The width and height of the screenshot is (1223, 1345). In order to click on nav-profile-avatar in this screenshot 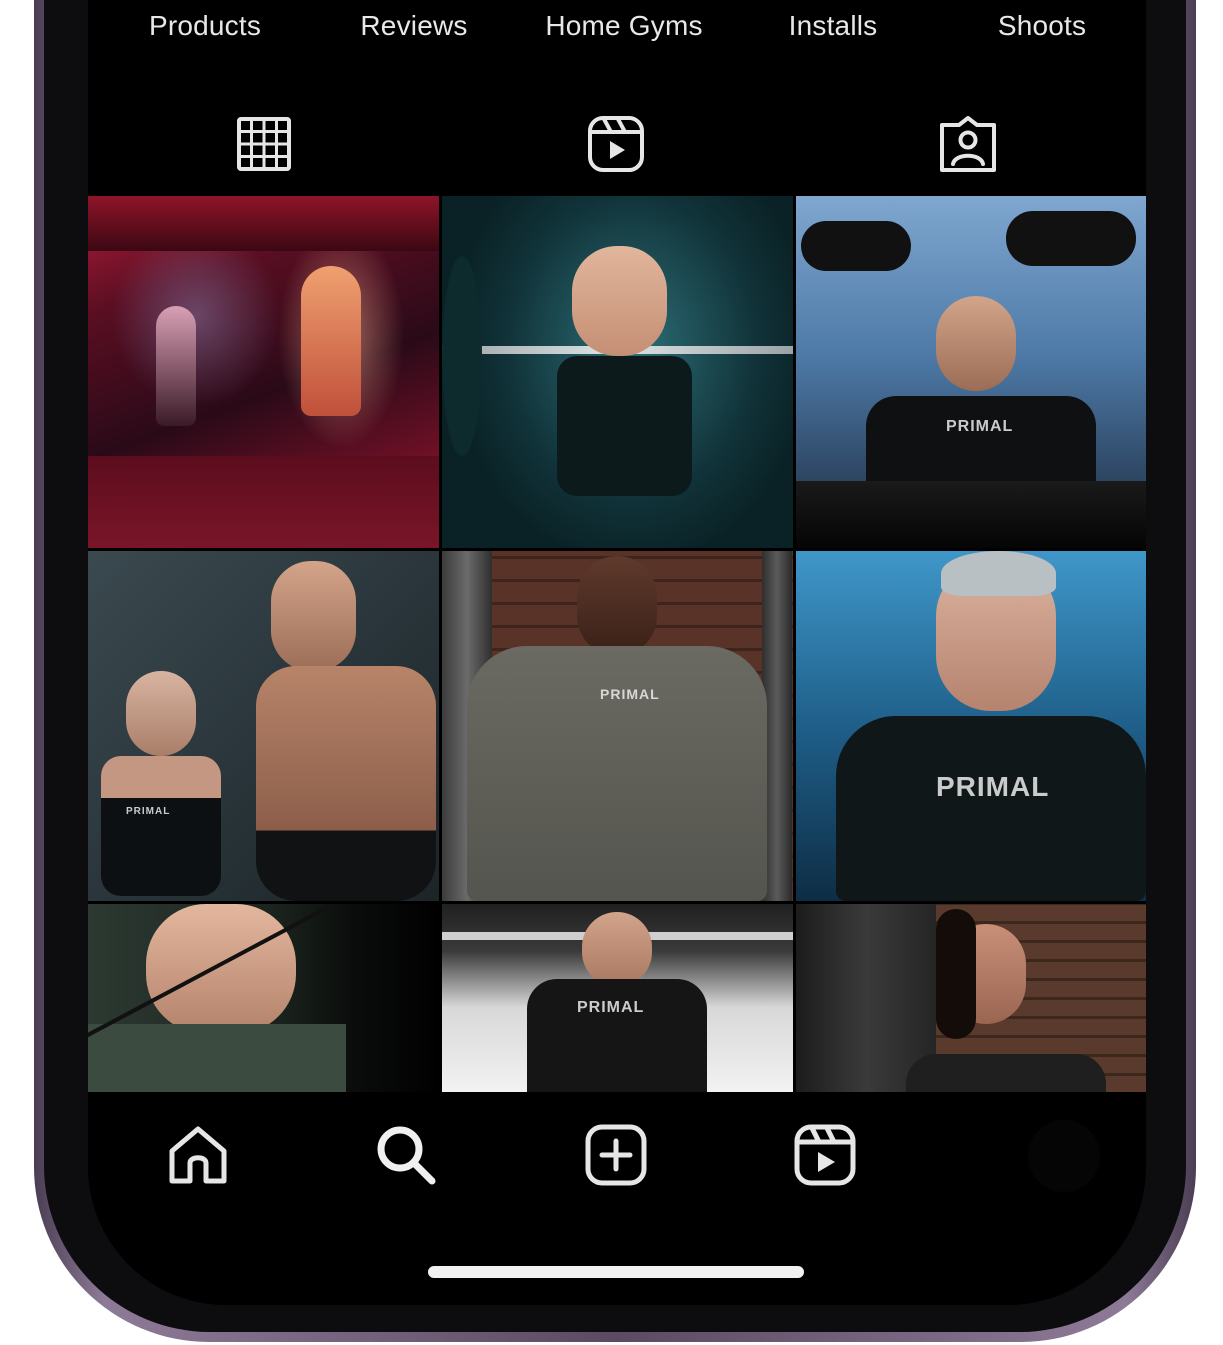, I will do `click(1064, 1156)`.